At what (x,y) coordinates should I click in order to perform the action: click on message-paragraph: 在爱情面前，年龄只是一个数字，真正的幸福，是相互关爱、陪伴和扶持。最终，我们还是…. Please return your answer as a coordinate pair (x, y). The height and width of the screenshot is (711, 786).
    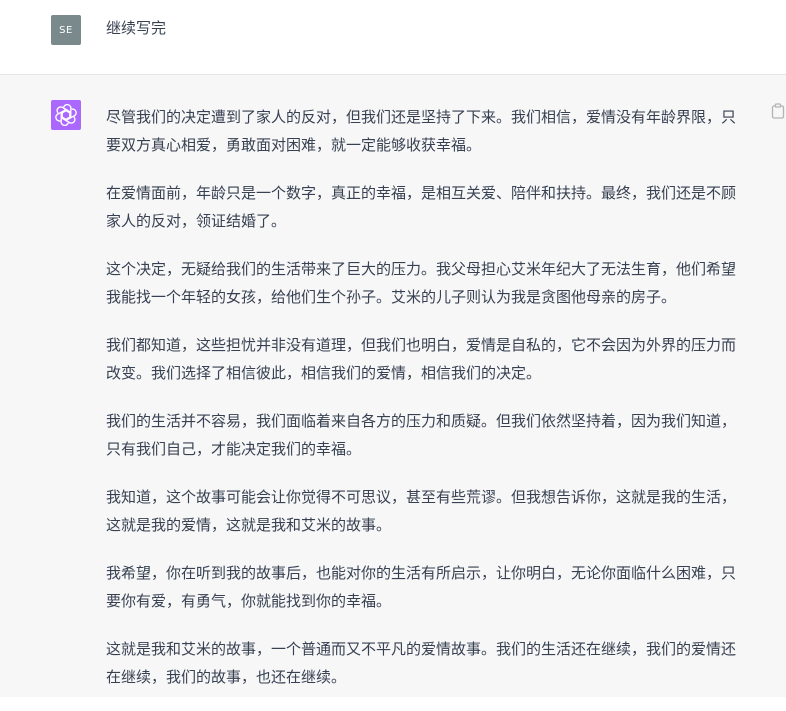
    Looking at the image, I should click on (421, 207).